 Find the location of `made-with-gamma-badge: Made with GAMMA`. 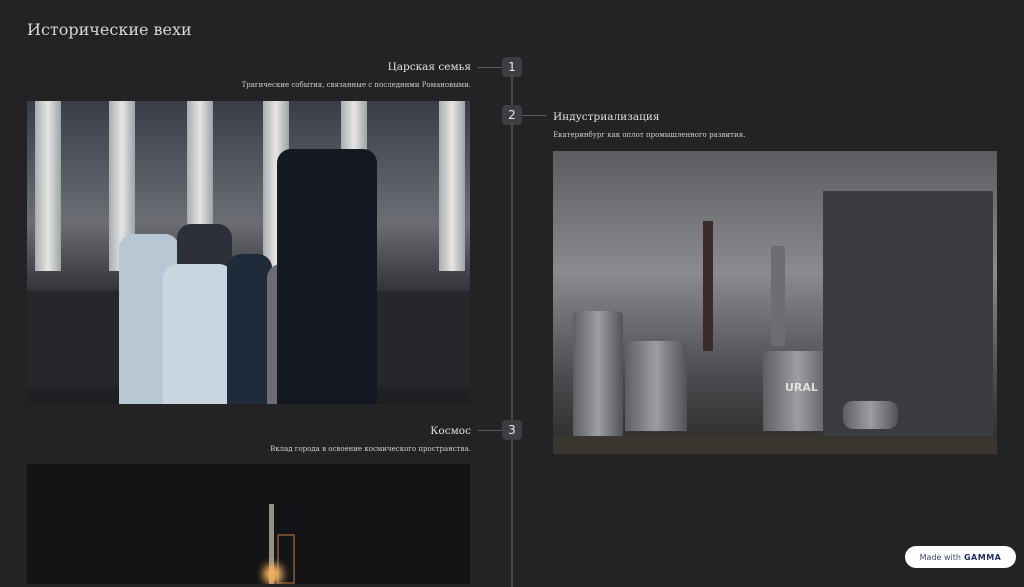

made-with-gamma-badge: Made with GAMMA is located at coordinates (960, 557).